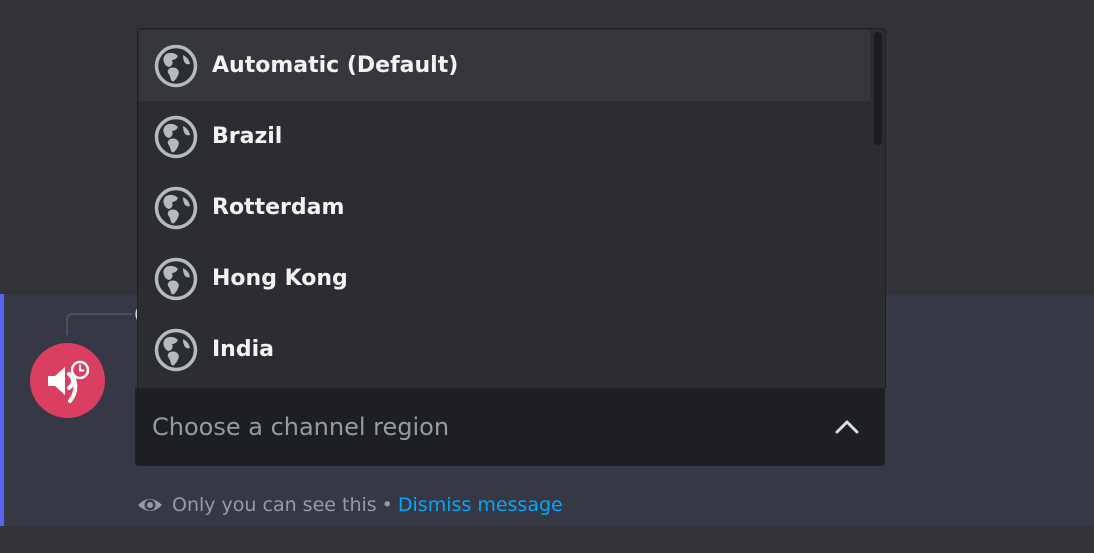 The height and width of the screenshot is (553, 1094). I want to click on region-option-hong-kong: Hong Kong, so click(504, 278).